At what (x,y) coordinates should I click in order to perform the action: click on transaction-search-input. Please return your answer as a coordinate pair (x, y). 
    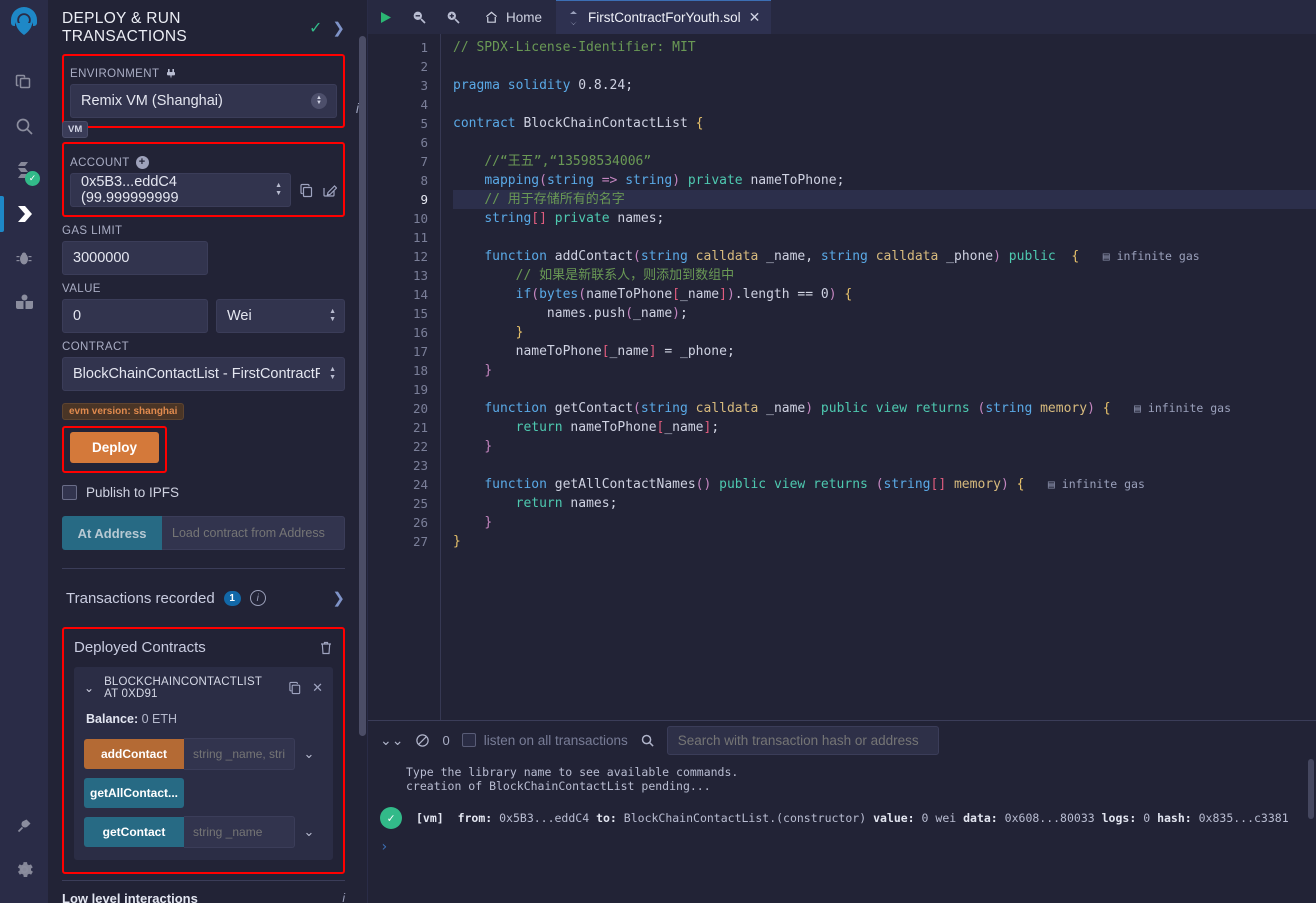
    Looking at the image, I should click on (802, 740).